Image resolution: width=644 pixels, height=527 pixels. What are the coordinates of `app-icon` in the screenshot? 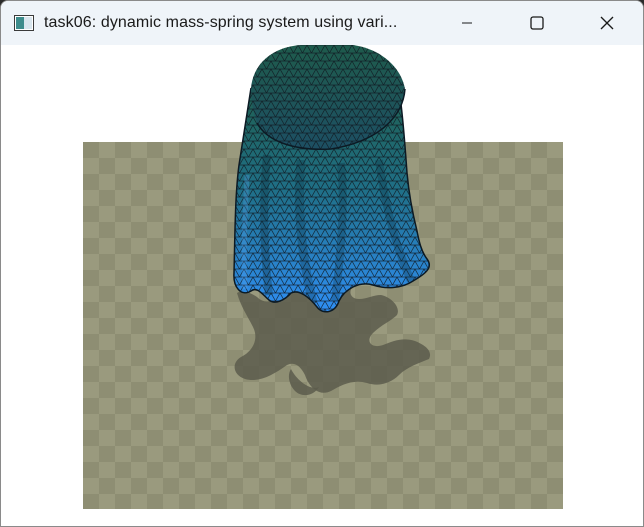 It's located at (24, 23).